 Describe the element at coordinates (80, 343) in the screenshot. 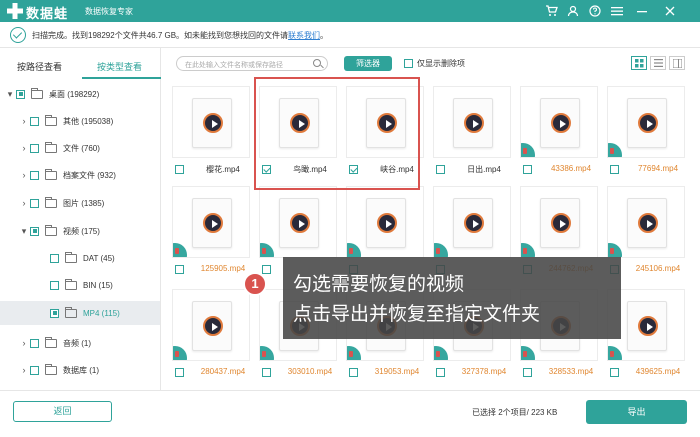

I see `tree-item: › 音频 (1)` at that location.